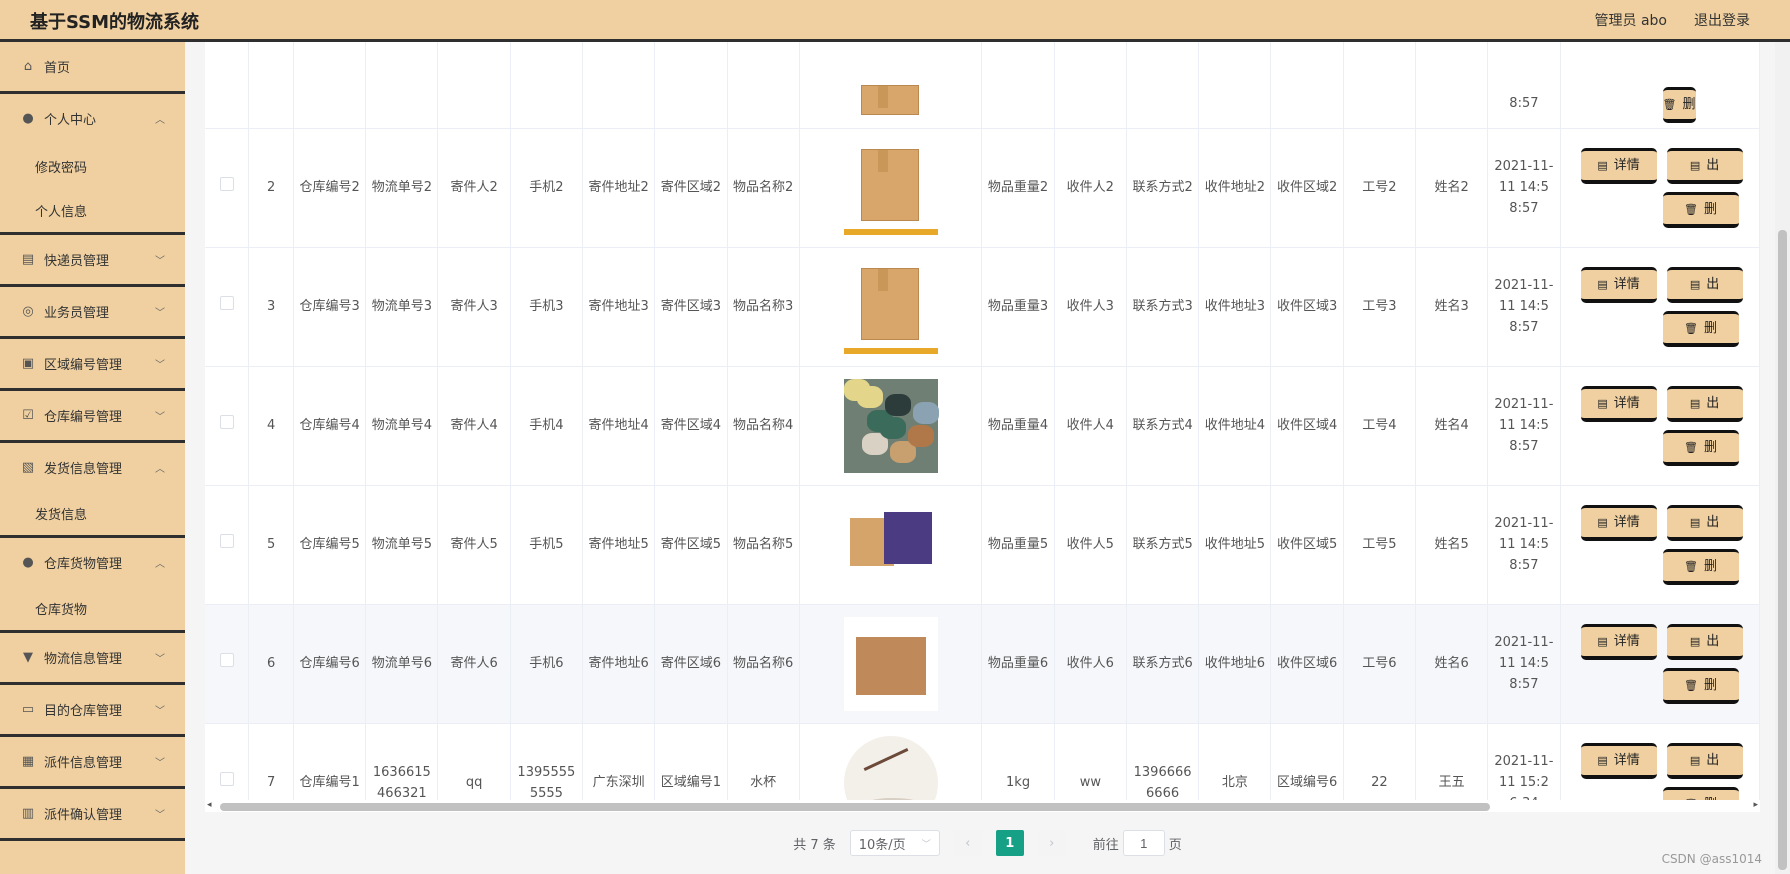 The width and height of the screenshot is (1790, 874). I want to click on sender-area-cell: 寄件区域3, so click(691, 307).